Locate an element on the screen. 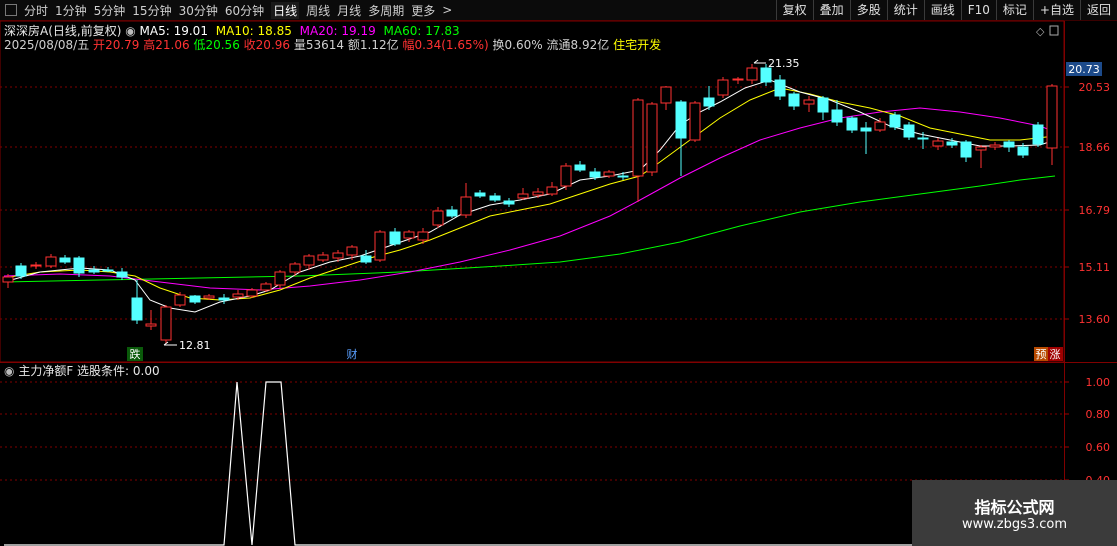  current-price-label: 20.73 is located at coordinates (1084, 69).